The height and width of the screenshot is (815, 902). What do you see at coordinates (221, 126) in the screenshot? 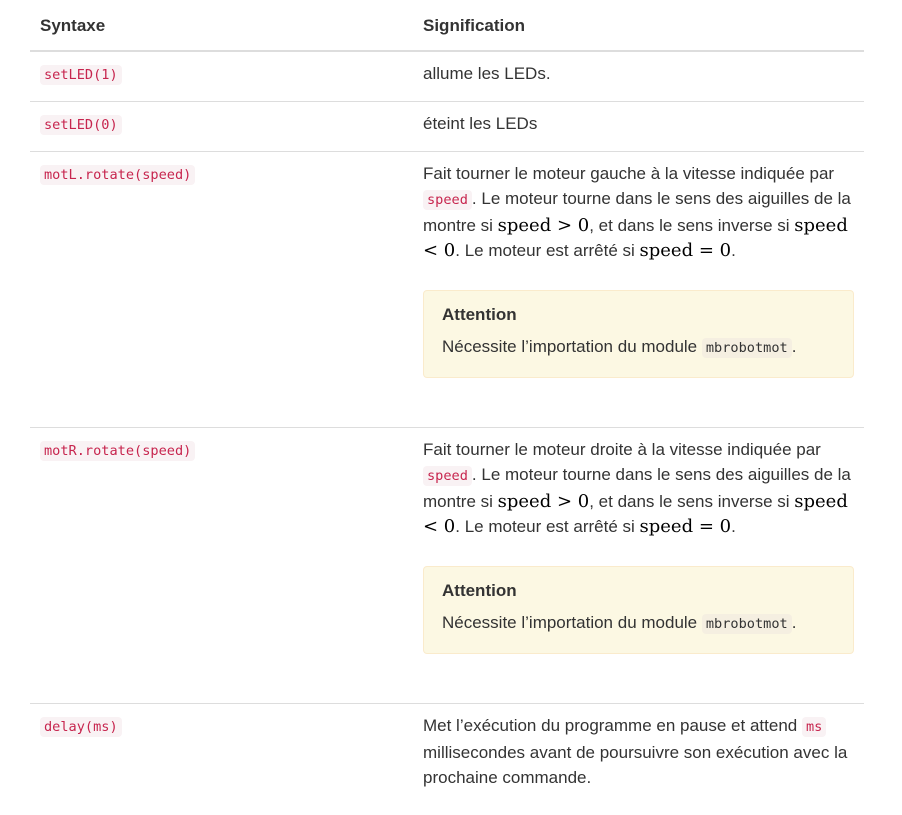
I see `syntax-cell: setLED(0)` at bounding box center [221, 126].